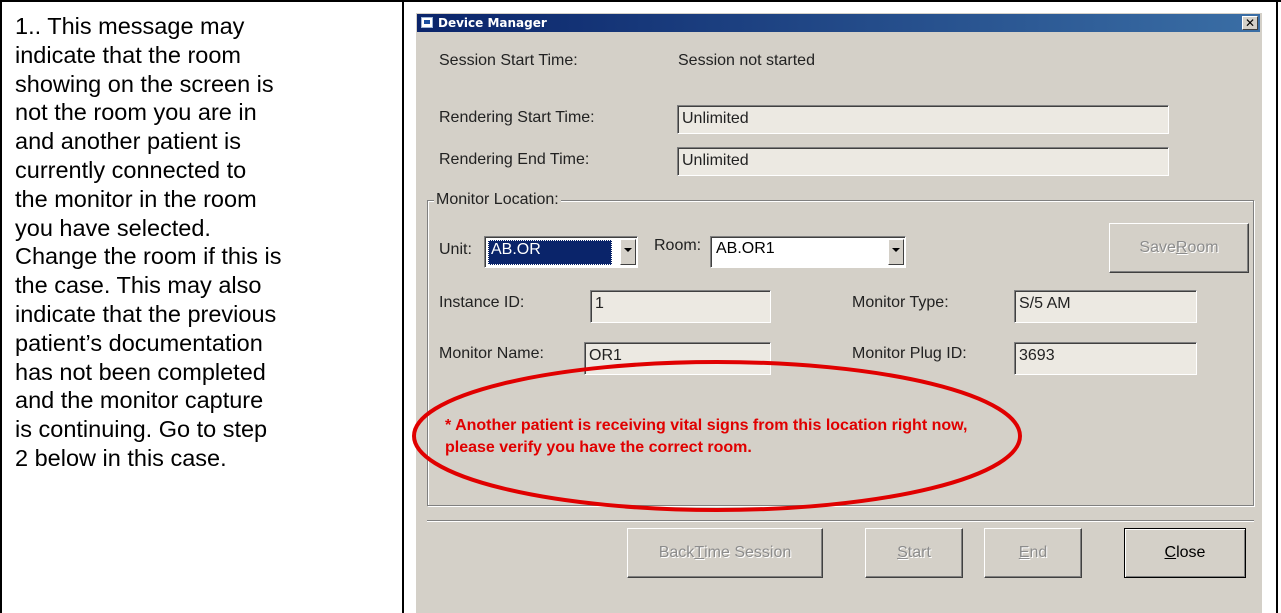  Describe the element at coordinates (640, 1) in the screenshot. I see `table-border-top` at that location.